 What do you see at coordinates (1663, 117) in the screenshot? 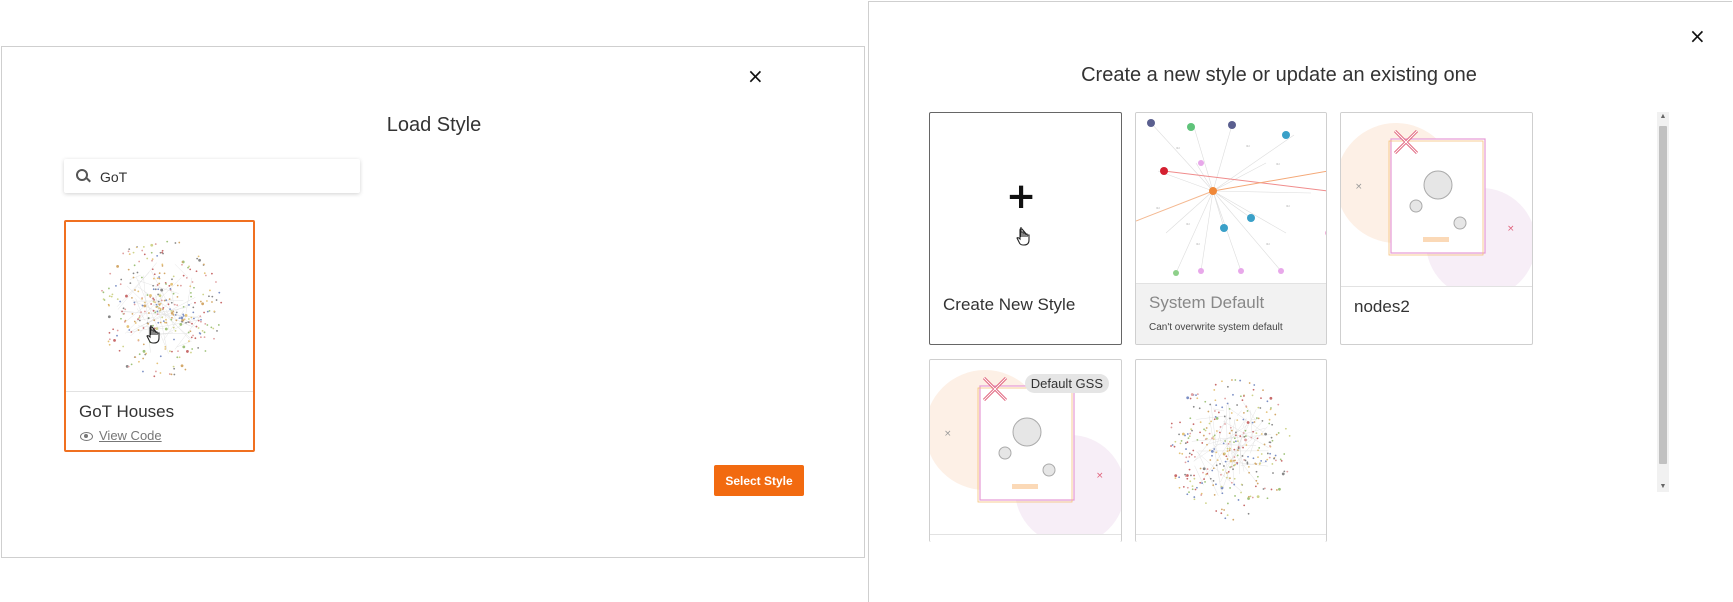
I see `scroll-up-icon: ▲` at bounding box center [1663, 117].